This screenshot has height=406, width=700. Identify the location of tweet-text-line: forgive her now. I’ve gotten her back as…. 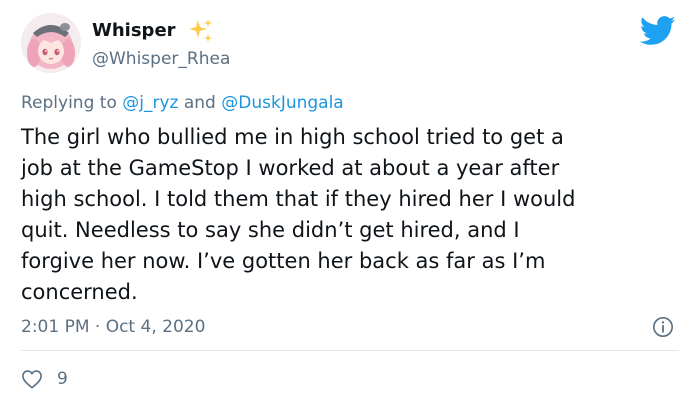
(283, 261).